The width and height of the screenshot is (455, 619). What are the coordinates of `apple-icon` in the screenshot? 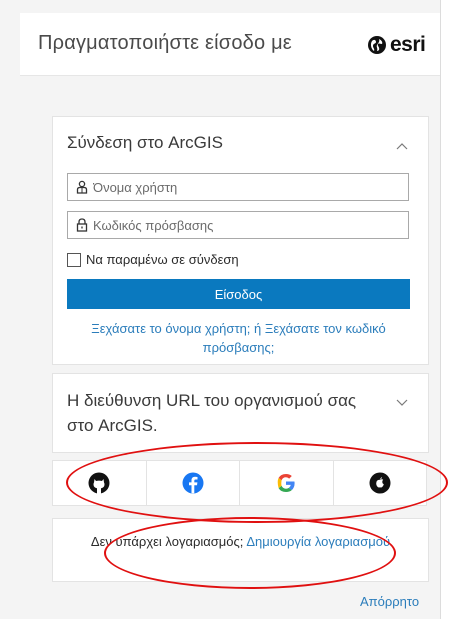 It's located at (380, 483).